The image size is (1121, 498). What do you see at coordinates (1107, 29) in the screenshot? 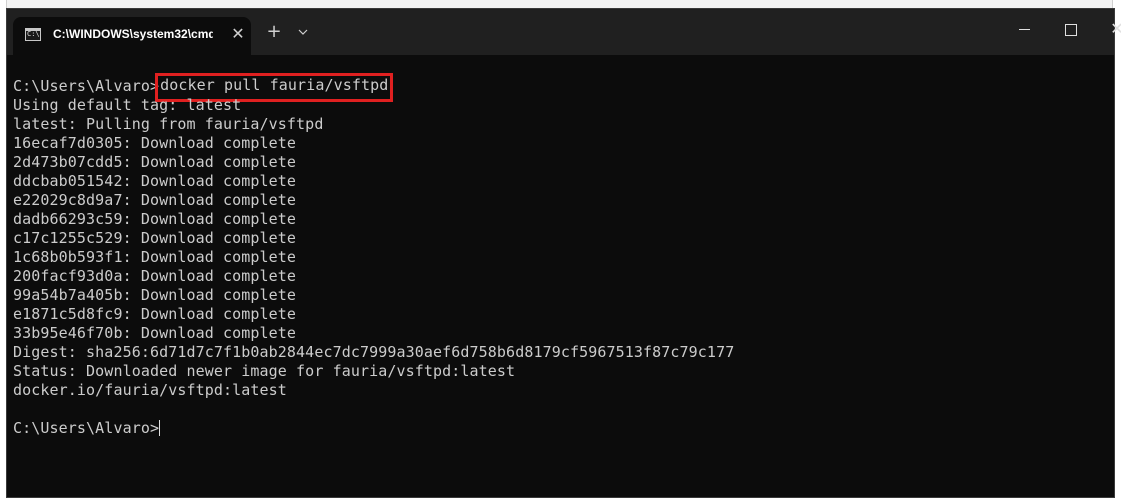
I see `close-window-button: ✕` at bounding box center [1107, 29].